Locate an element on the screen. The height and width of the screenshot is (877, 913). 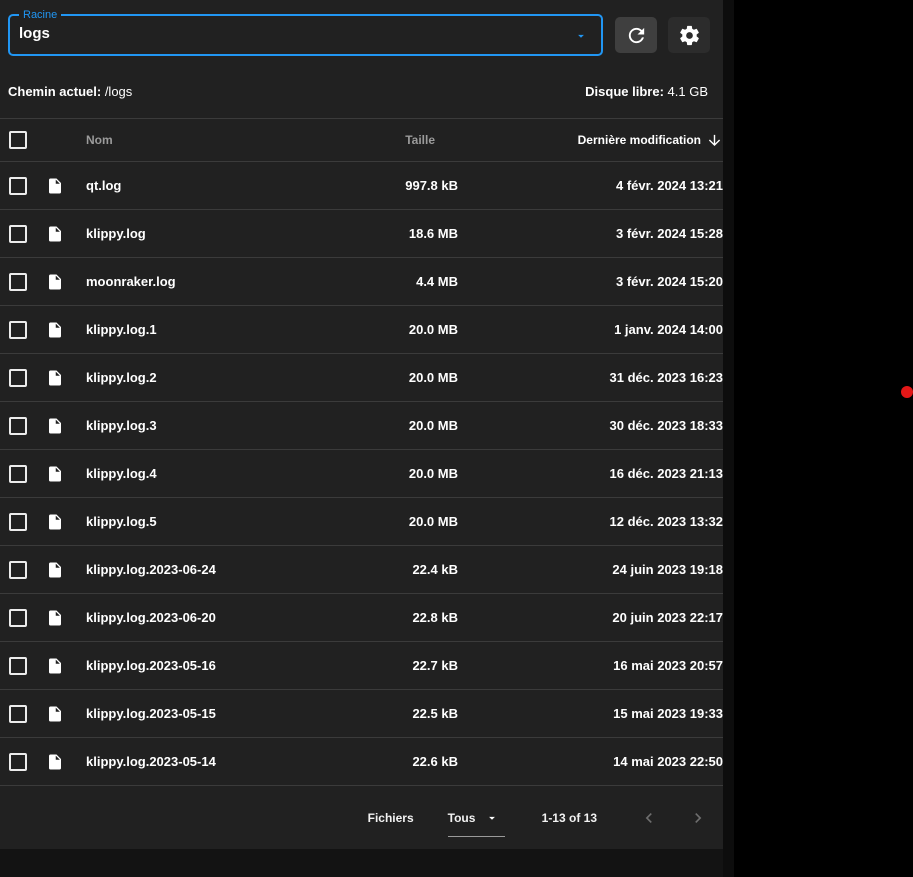
items-per-page-select: Tous is located at coordinates (476, 823).